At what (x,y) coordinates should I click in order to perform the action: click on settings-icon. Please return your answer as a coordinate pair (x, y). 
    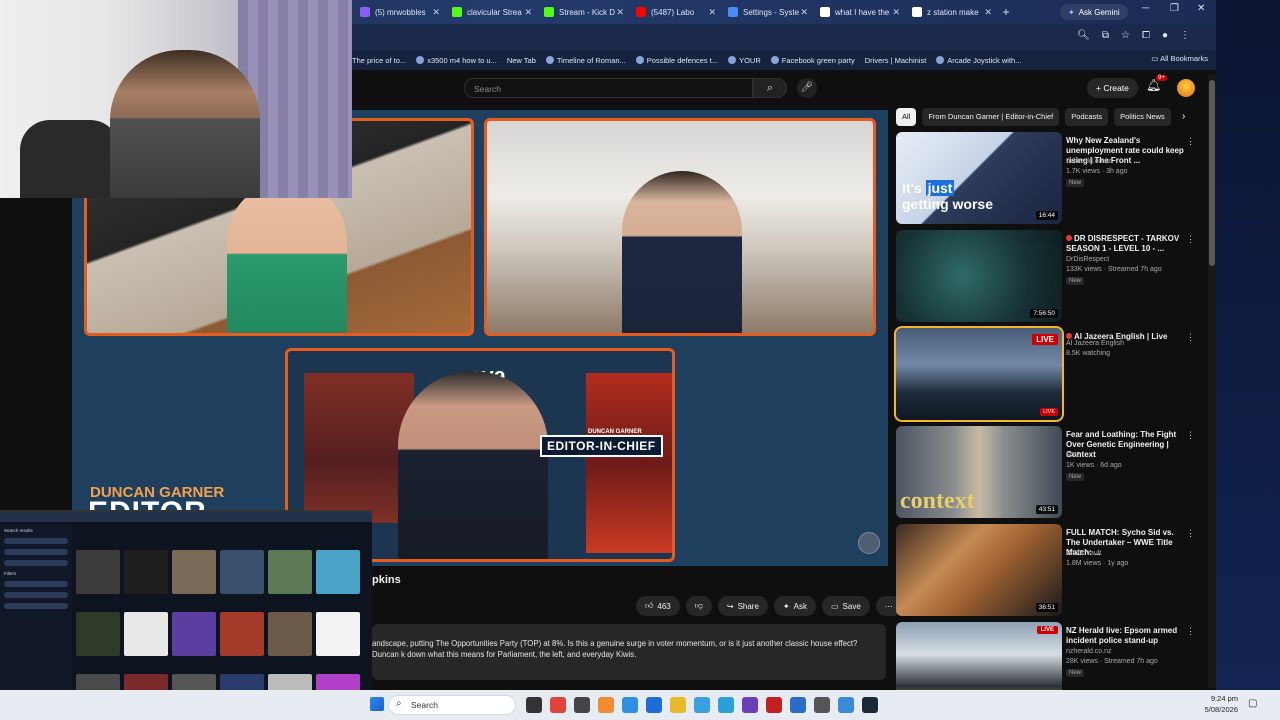
    Looking at the image, I should click on (822, 705).